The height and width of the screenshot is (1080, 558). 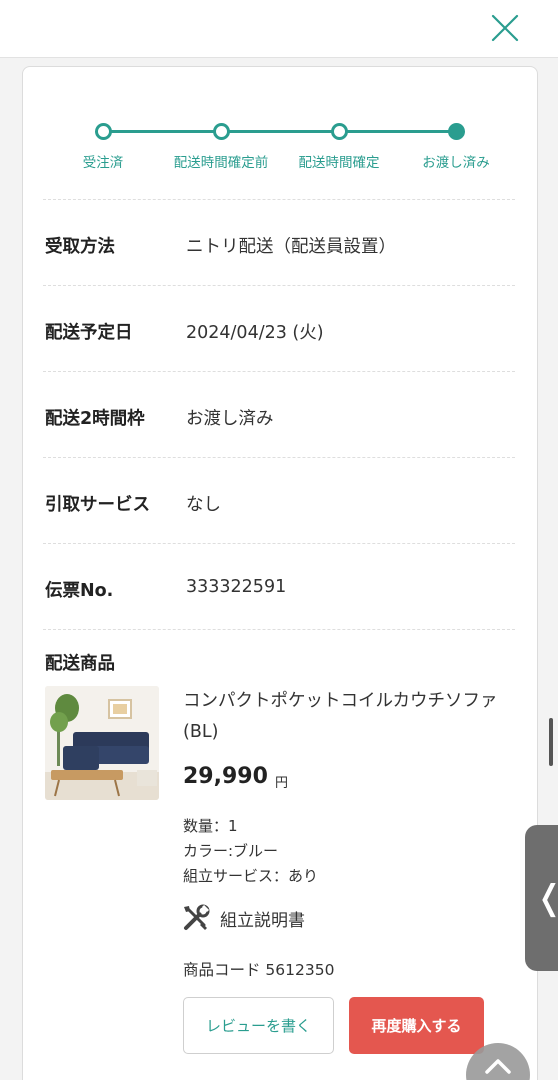 I want to click on close-icon, so click(x=505, y=28).